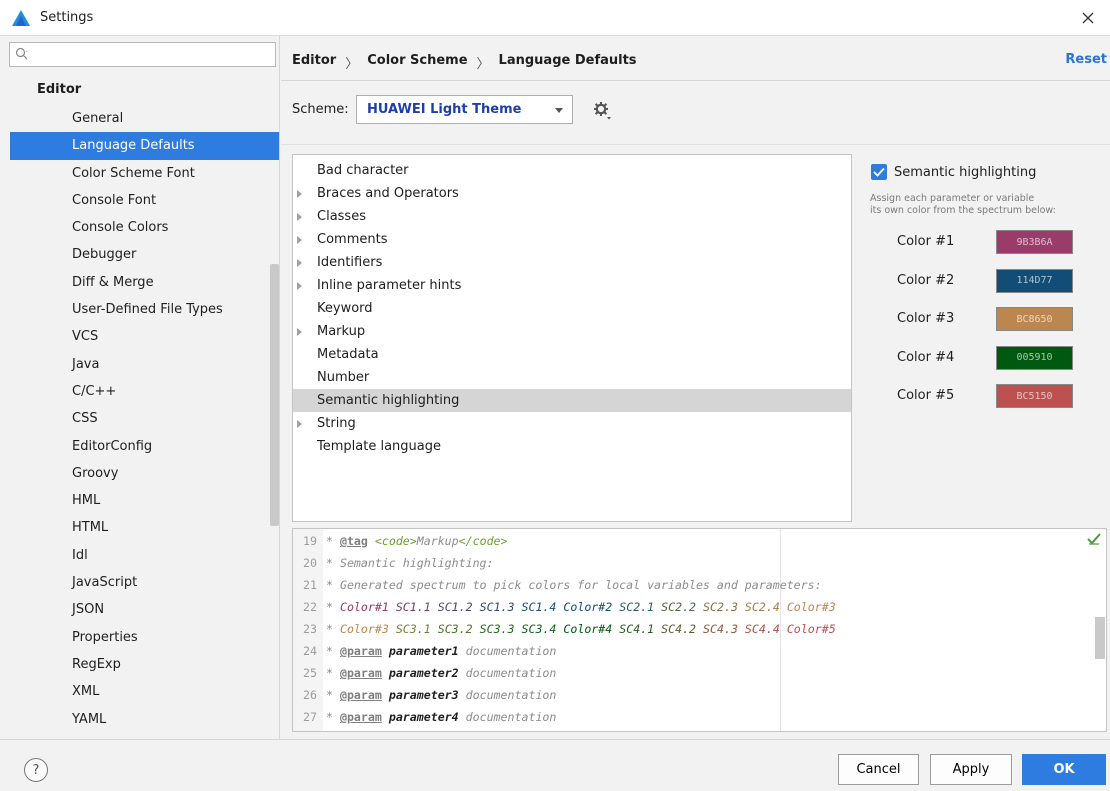 This screenshot has width=1110, height=791. What do you see at coordinates (144, 282) in the screenshot?
I see `sidebar-item-diff-merge: Diff & Merge` at bounding box center [144, 282].